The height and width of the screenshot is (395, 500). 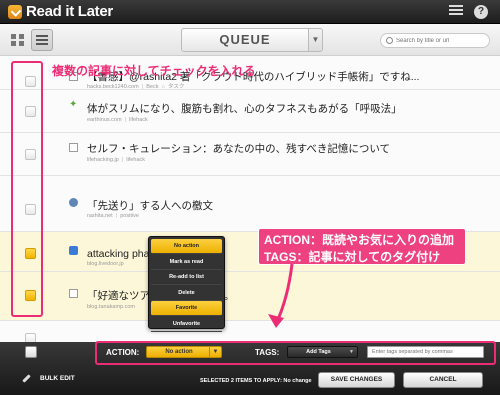 I want to click on save-changes-button: SAVE CHANGES, so click(x=356, y=380).